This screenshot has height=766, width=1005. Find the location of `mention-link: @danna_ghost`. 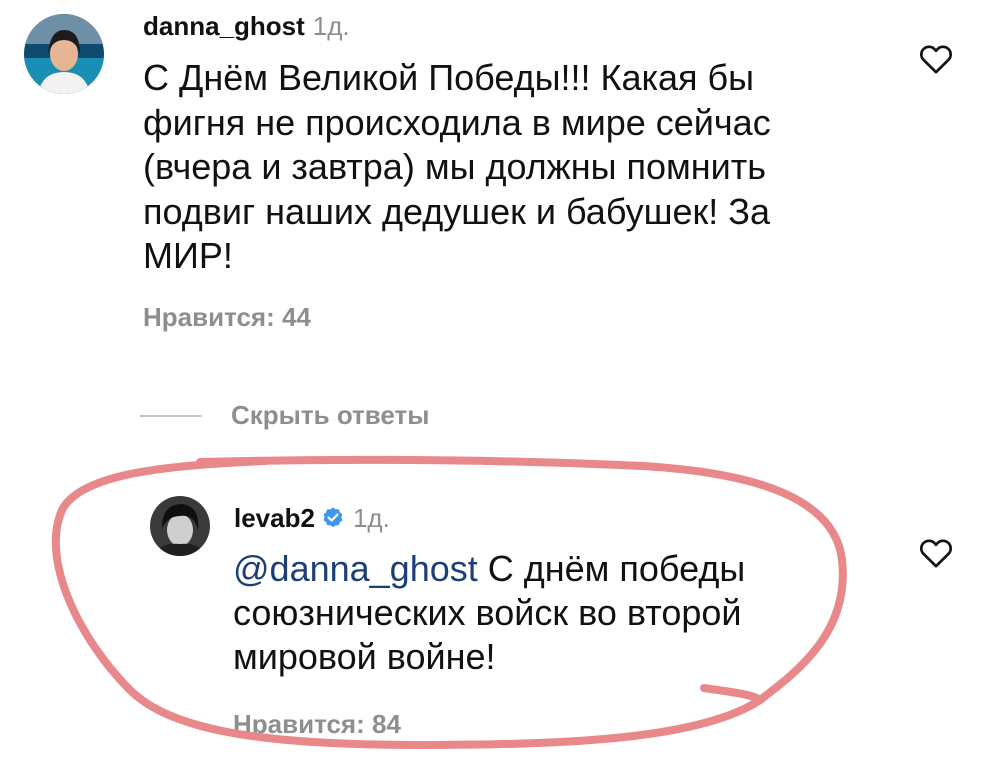

mention-link: @danna_ghost is located at coordinates (355, 568).